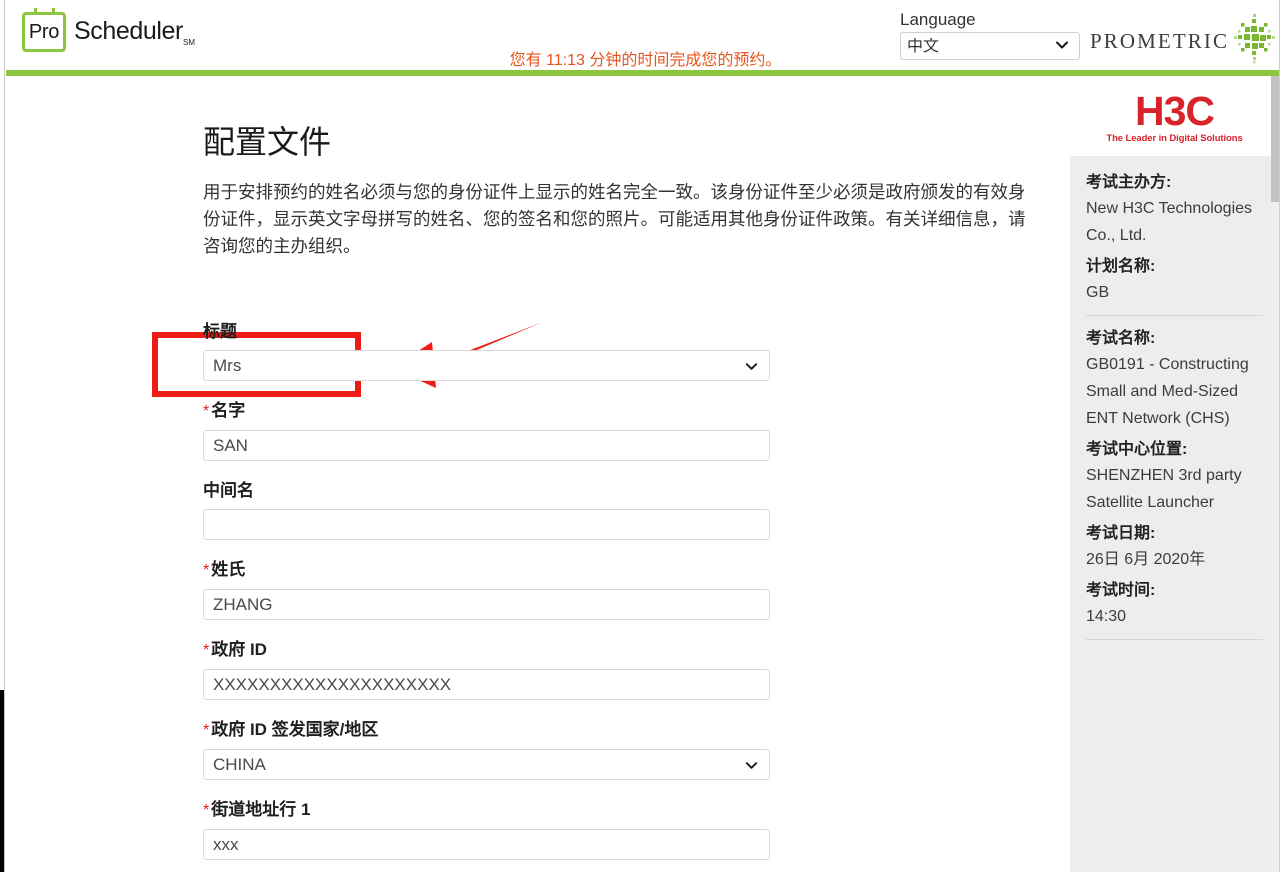 The height and width of the screenshot is (872, 1287). What do you see at coordinates (1121, 590) in the screenshot?
I see `info-label-exam-time: 考试时间:` at bounding box center [1121, 590].